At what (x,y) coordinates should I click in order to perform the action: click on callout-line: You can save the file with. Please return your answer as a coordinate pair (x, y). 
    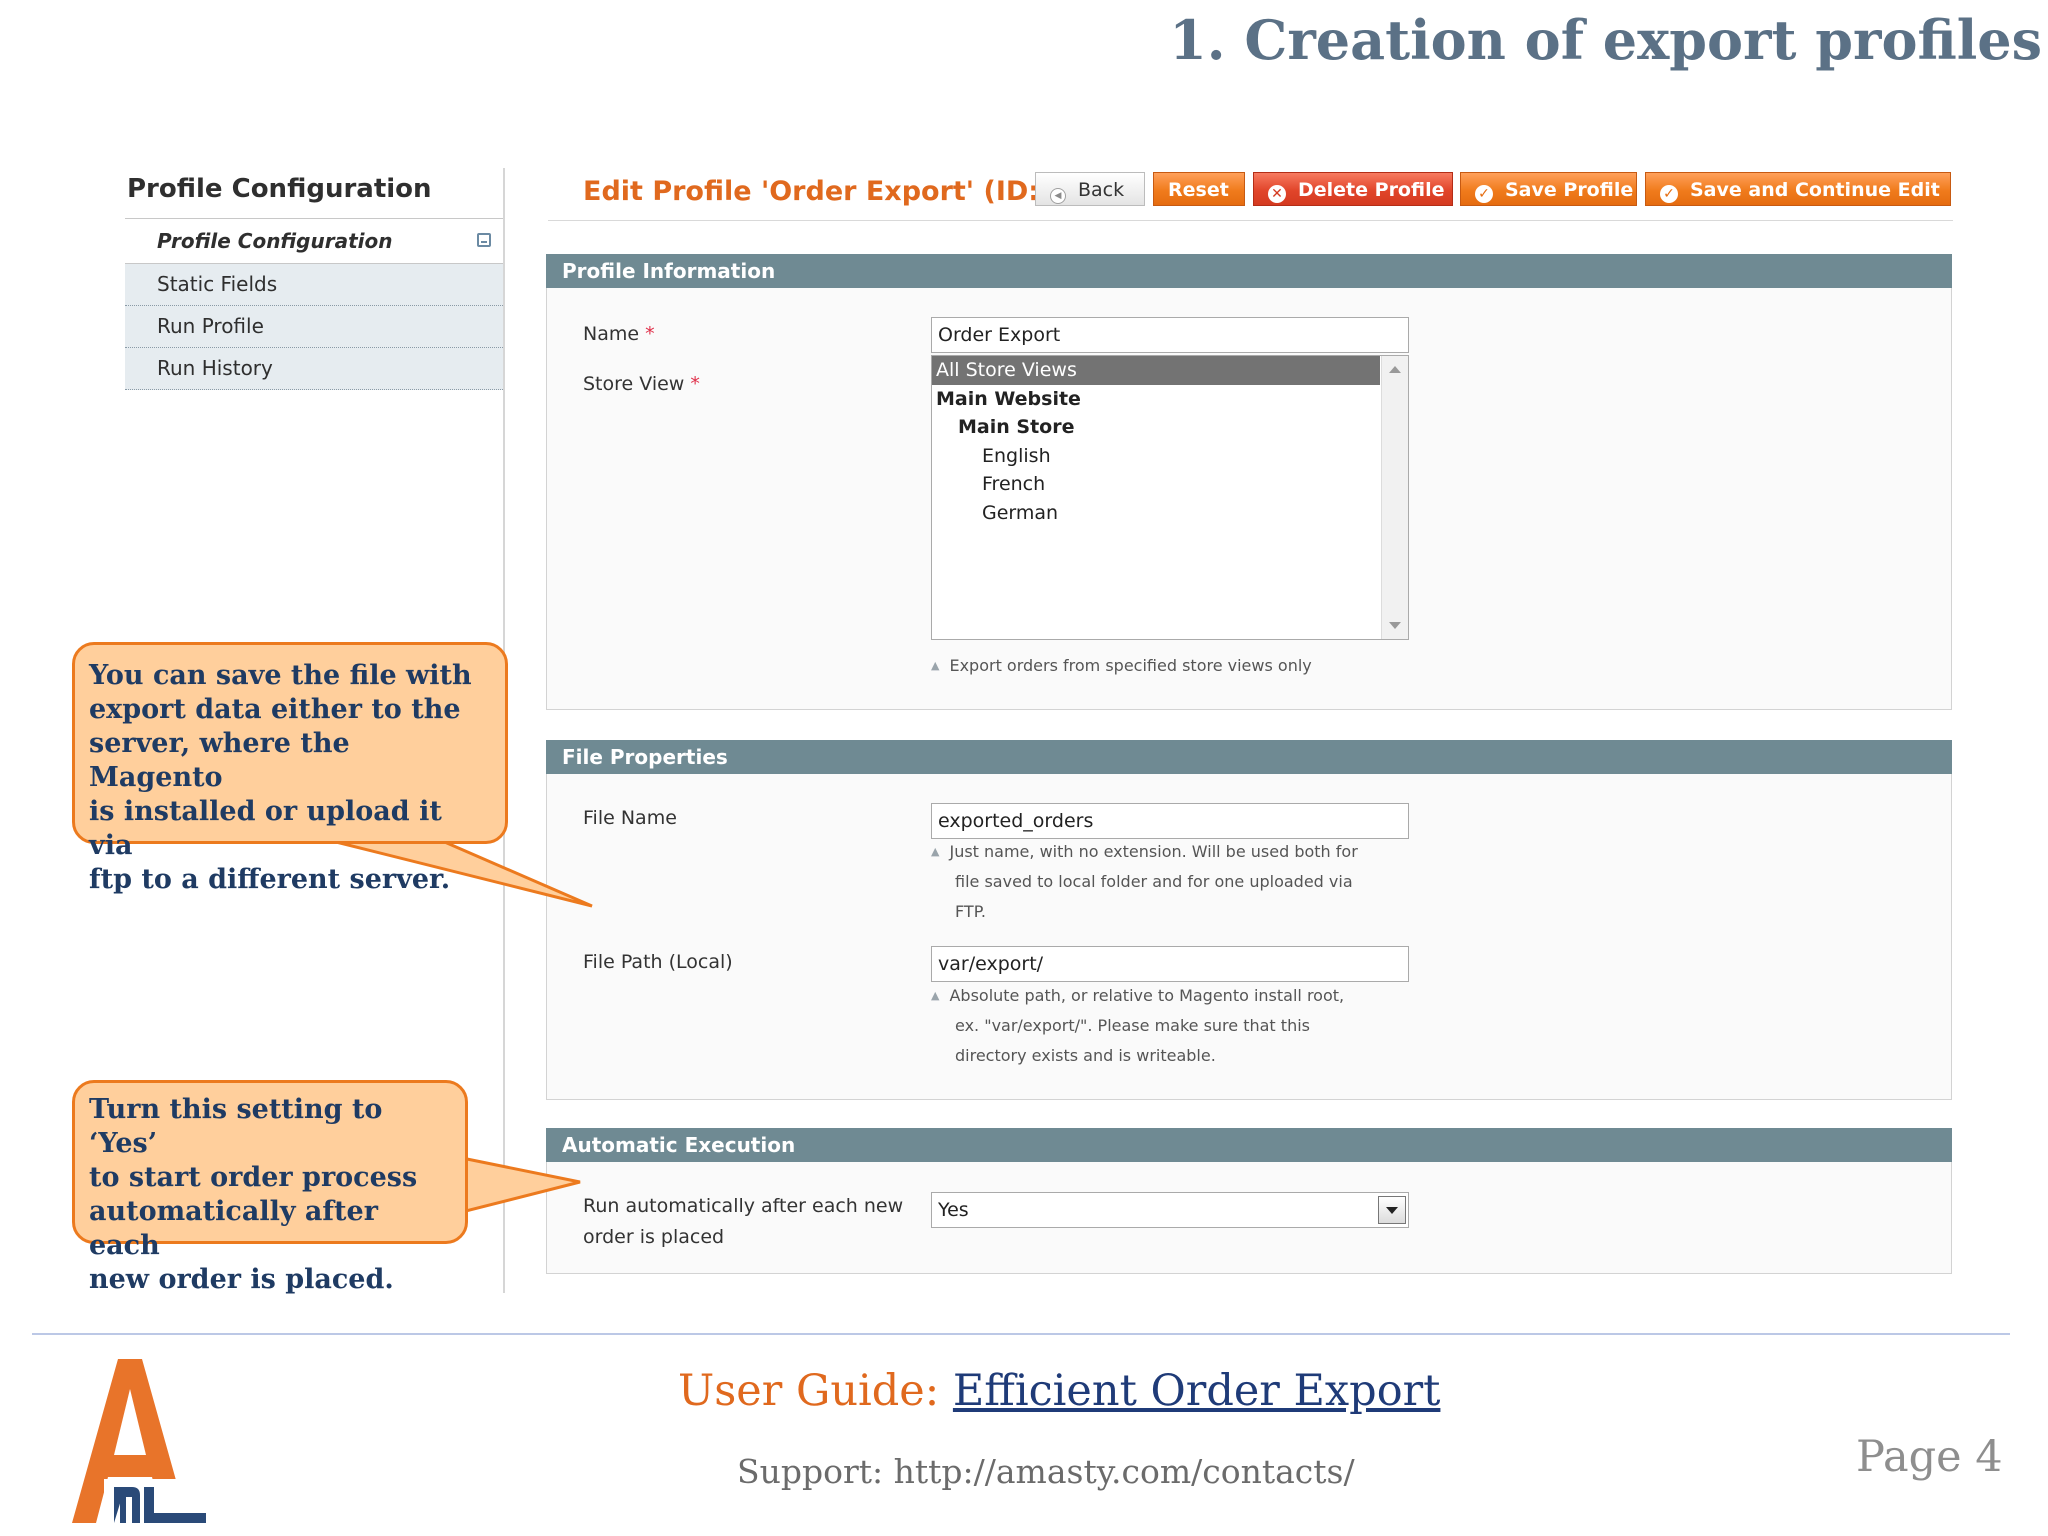
    Looking at the image, I should click on (280, 675).